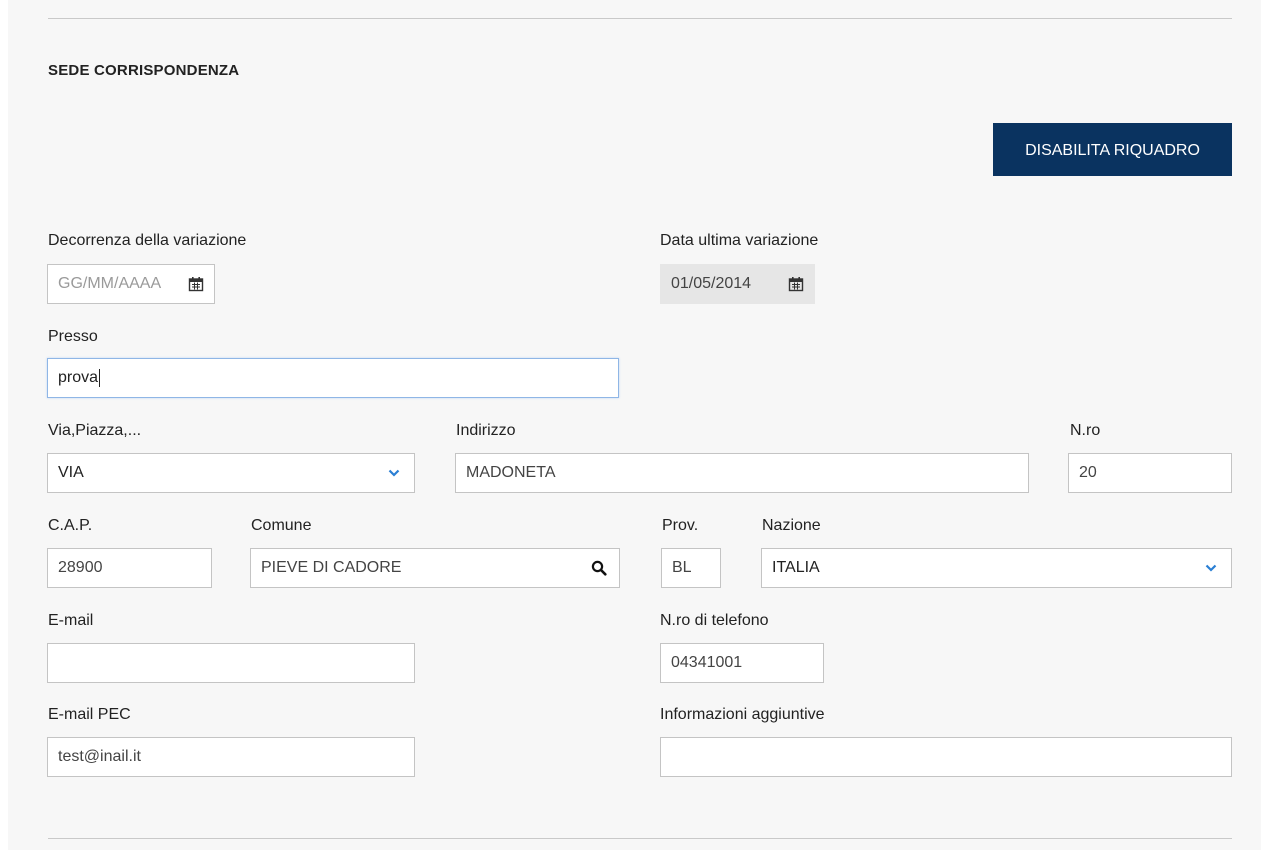 The image size is (1261, 850). Describe the element at coordinates (129, 568) in the screenshot. I see `cap-input: 28900` at that location.